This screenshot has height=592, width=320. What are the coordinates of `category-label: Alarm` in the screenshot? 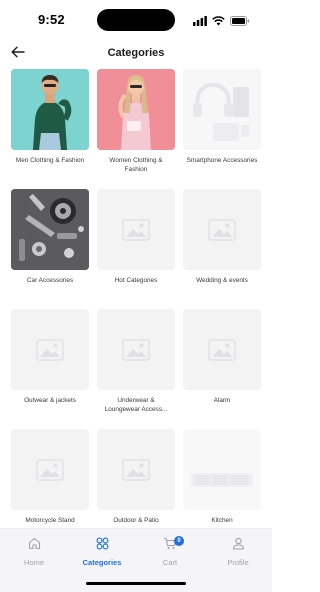 It's located at (222, 400).